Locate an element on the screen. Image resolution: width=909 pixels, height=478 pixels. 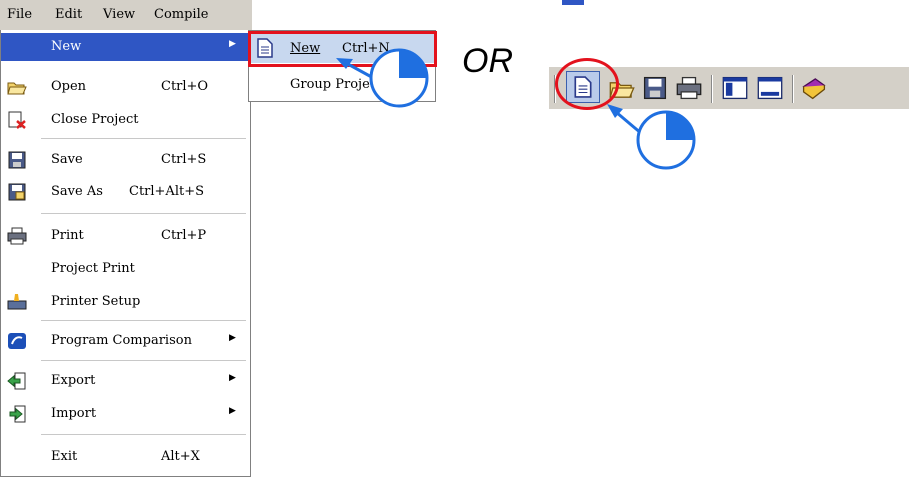
export-icon is located at coordinates (16, 381).